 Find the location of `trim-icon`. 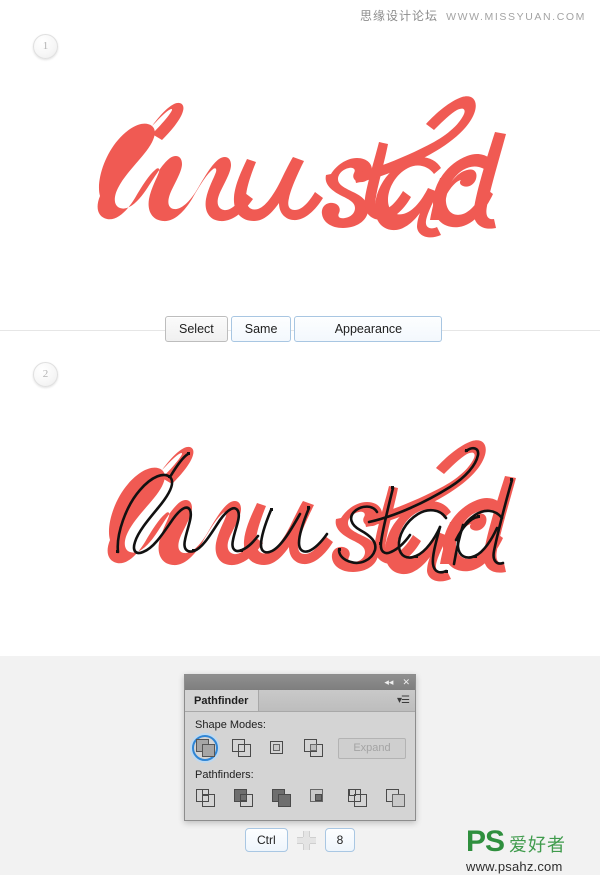

trim-icon is located at coordinates (245, 798).